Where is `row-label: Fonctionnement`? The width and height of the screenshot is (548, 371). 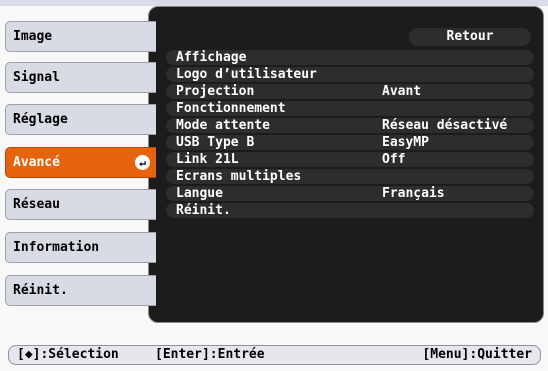 row-label: Fonctionnement is located at coordinates (231, 108).